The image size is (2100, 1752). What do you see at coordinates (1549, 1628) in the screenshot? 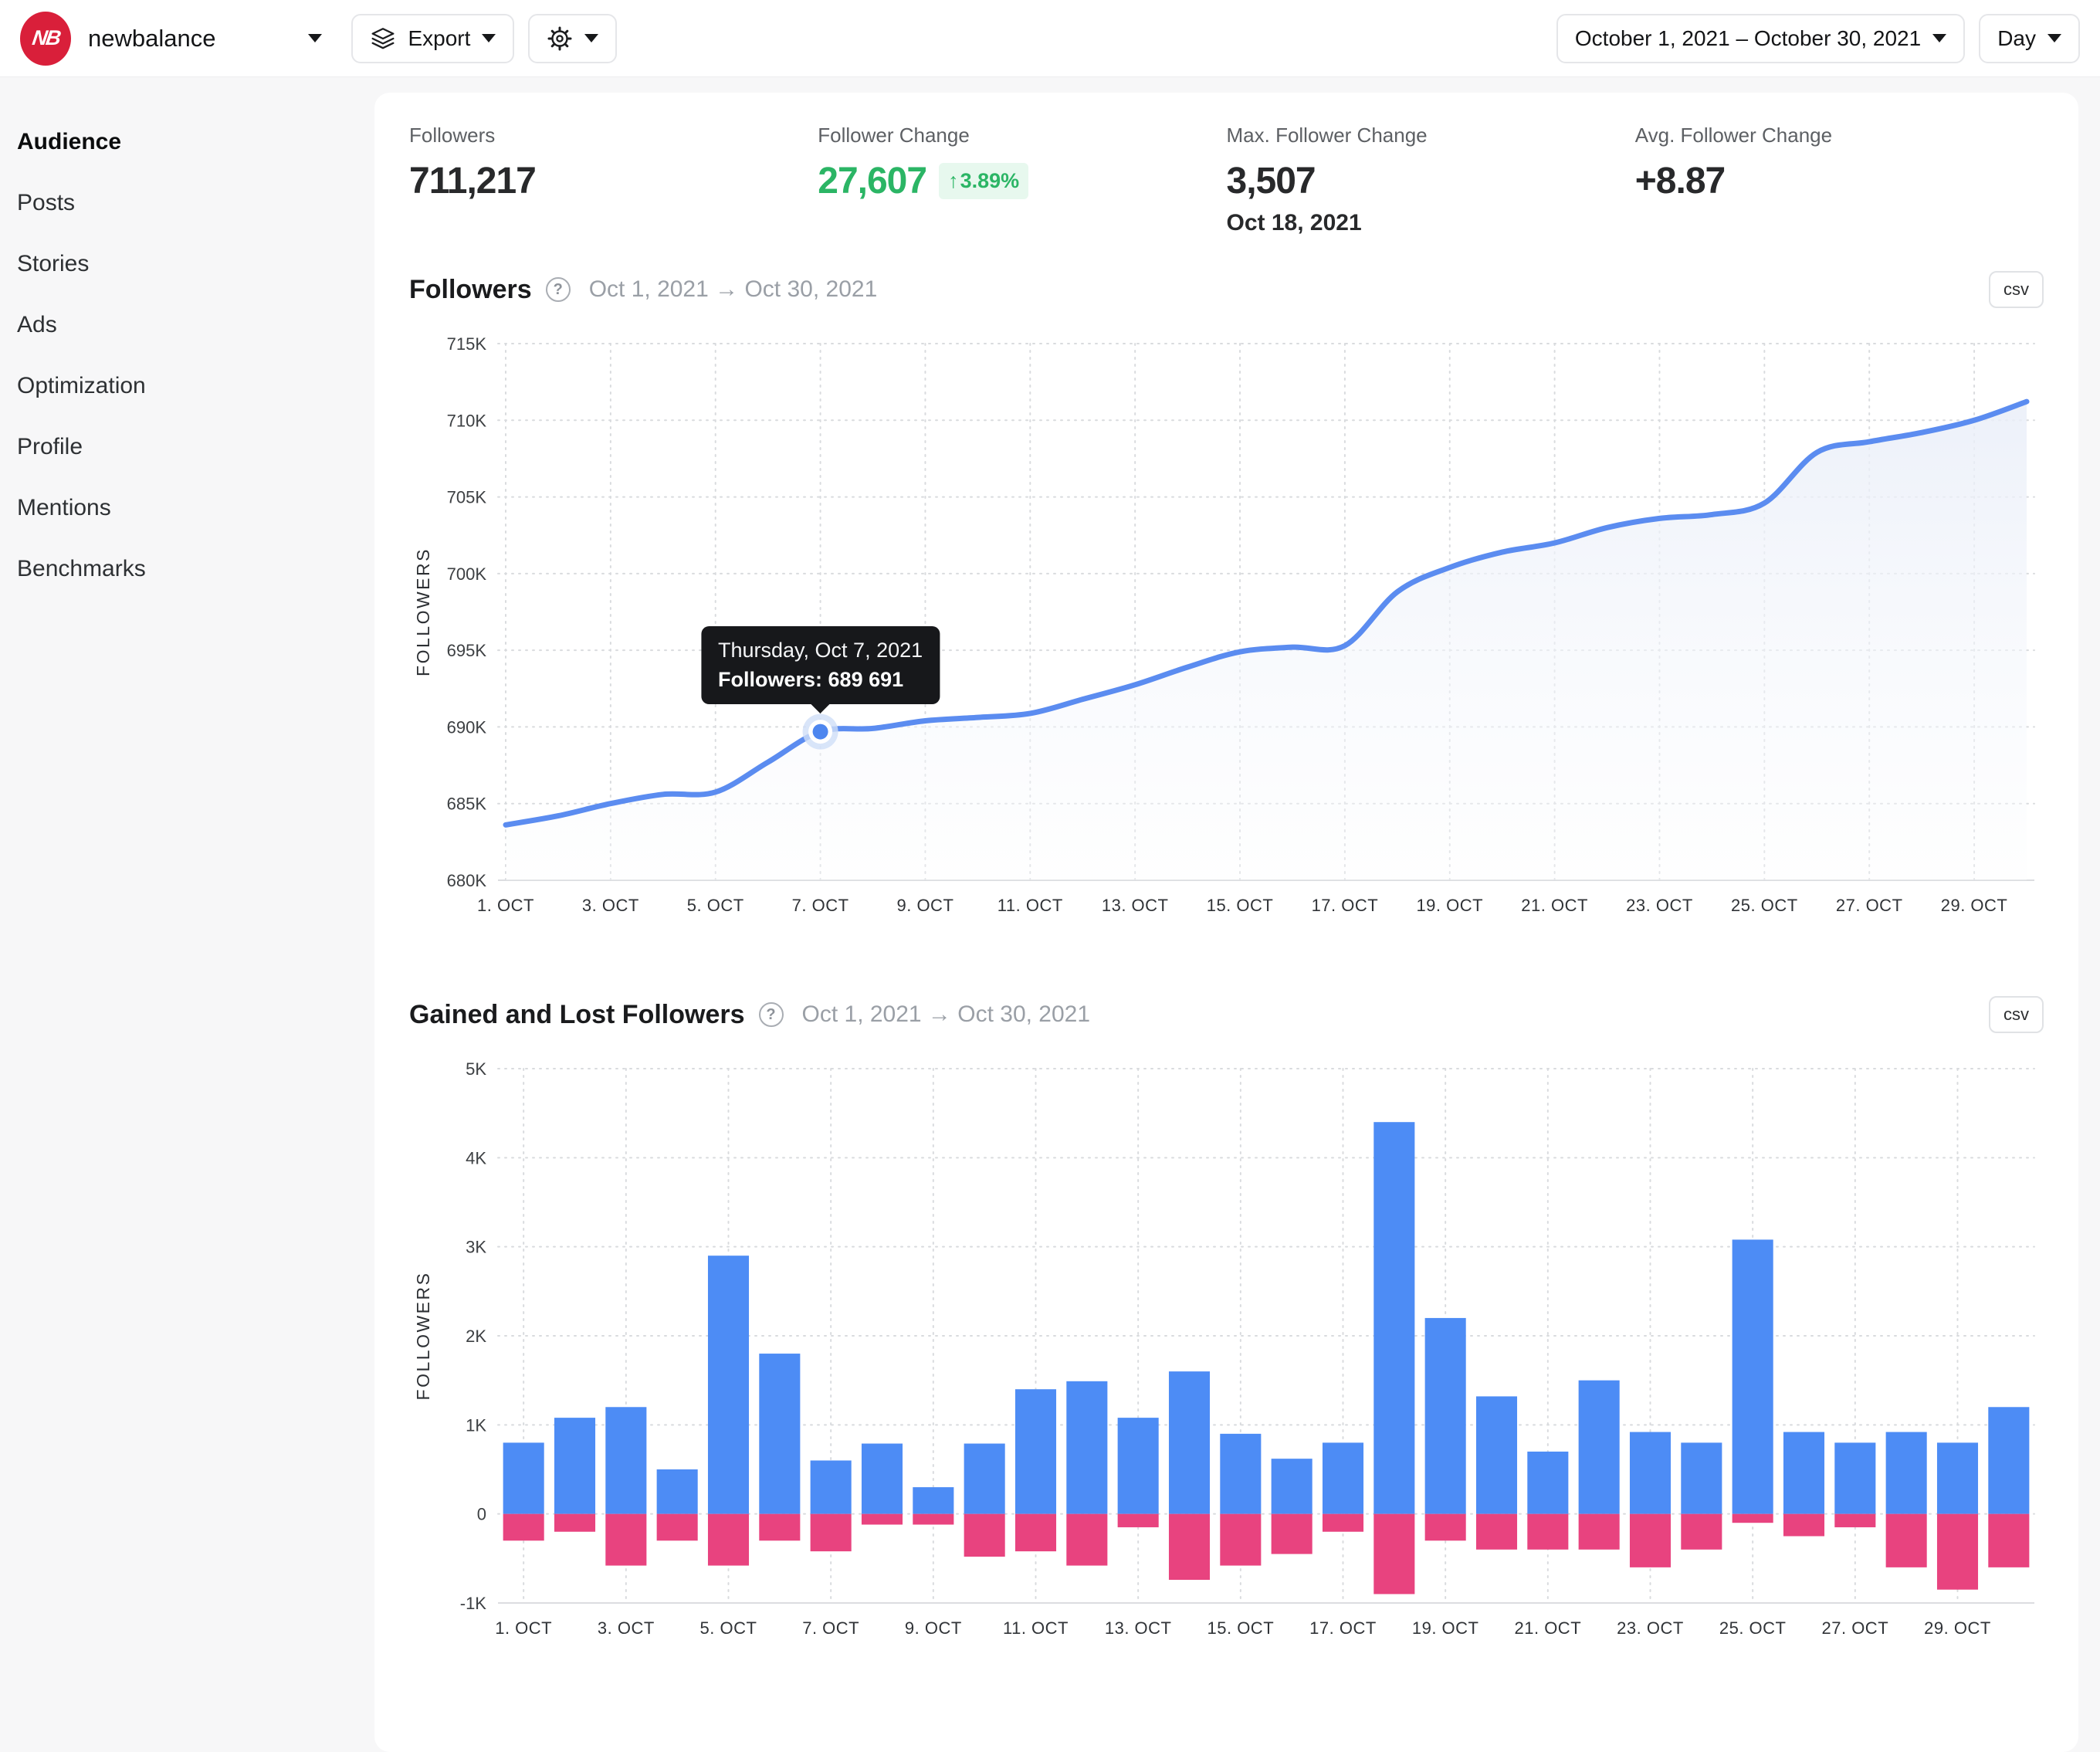
I see `svg-text: 21. OCT` at bounding box center [1549, 1628].